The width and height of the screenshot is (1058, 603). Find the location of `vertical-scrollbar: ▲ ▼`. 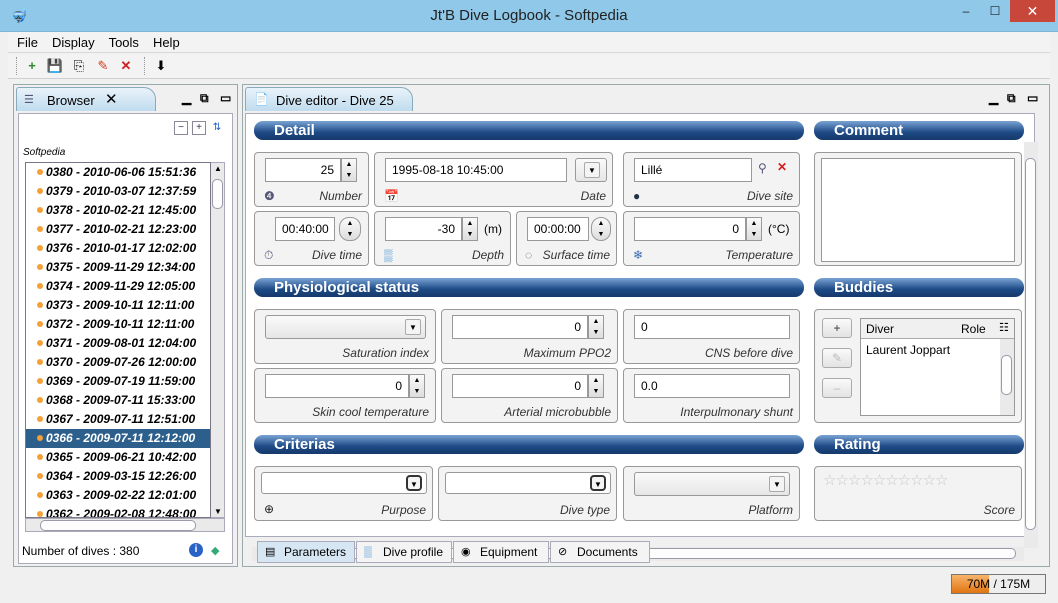

vertical-scrollbar: ▲ ▼ is located at coordinates (218, 340).